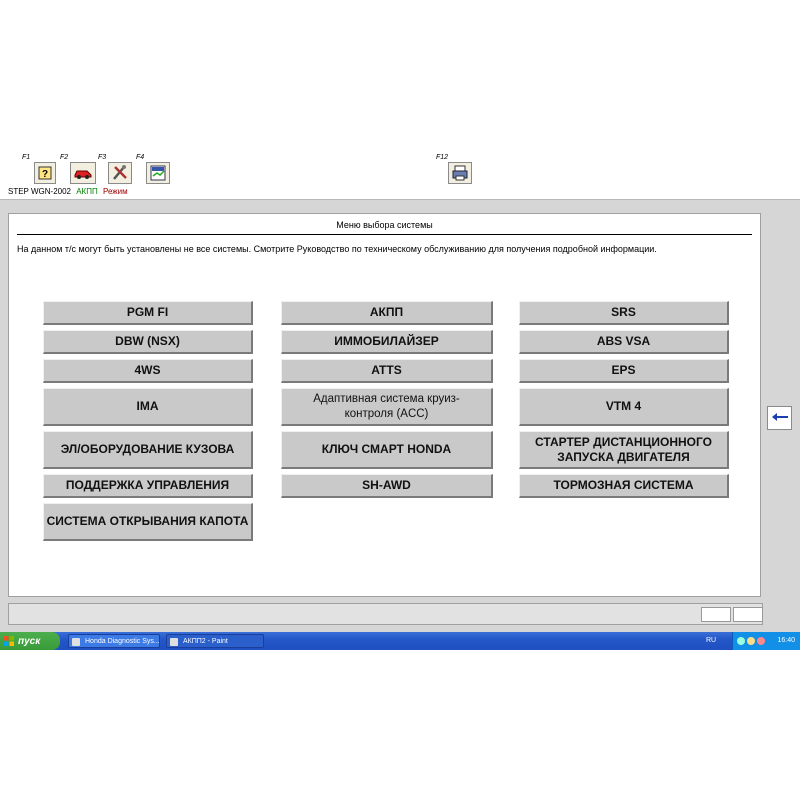 Image resolution: width=800 pixels, height=800 pixels. What do you see at coordinates (711, 641) in the screenshot?
I see `language-indicator: RU` at bounding box center [711, 641].